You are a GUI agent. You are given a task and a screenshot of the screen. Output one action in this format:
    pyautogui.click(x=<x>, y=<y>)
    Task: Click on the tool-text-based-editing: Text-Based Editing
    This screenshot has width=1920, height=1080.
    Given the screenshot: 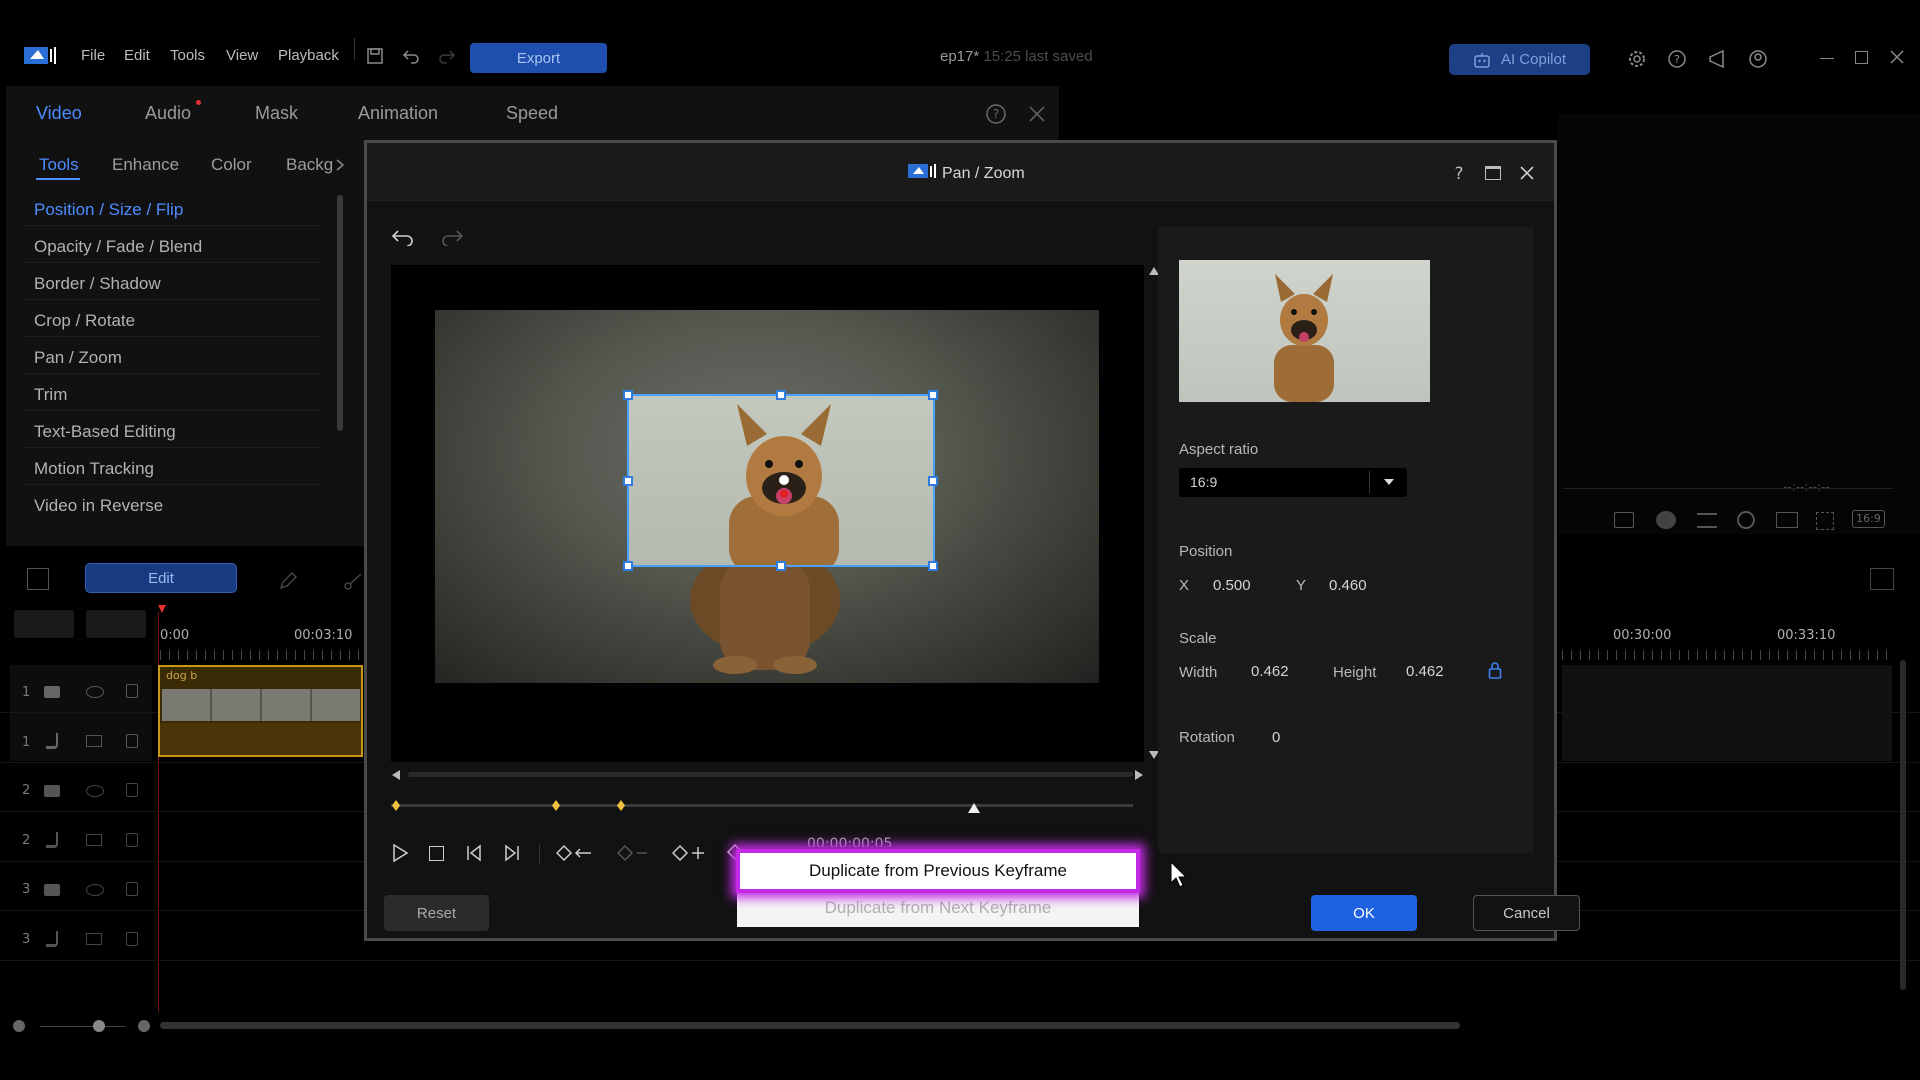 What is the action you would take?
    pyautogui.click(x=105, y=432)
    